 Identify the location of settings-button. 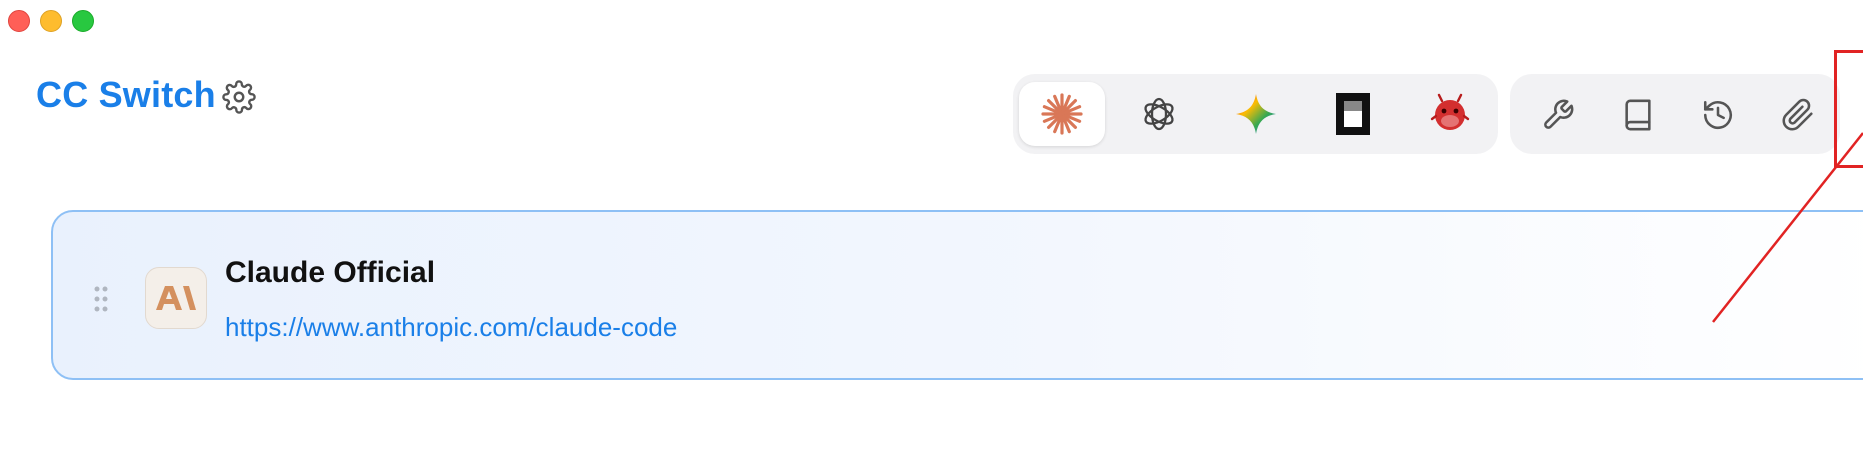
(239, 97).